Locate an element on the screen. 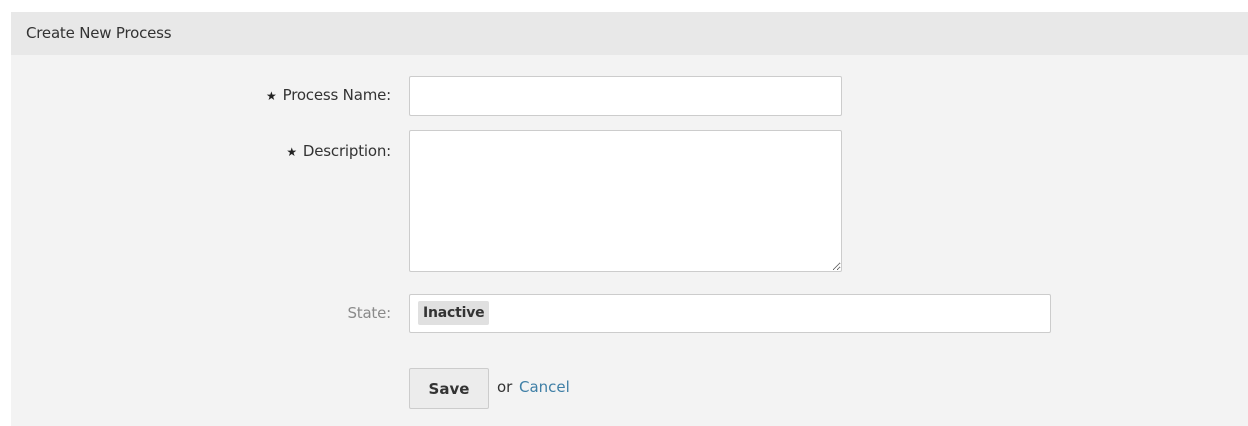 The image size is (1248, 426). process-name-label: ★ Process Name: is located at coordinates (328, 95).